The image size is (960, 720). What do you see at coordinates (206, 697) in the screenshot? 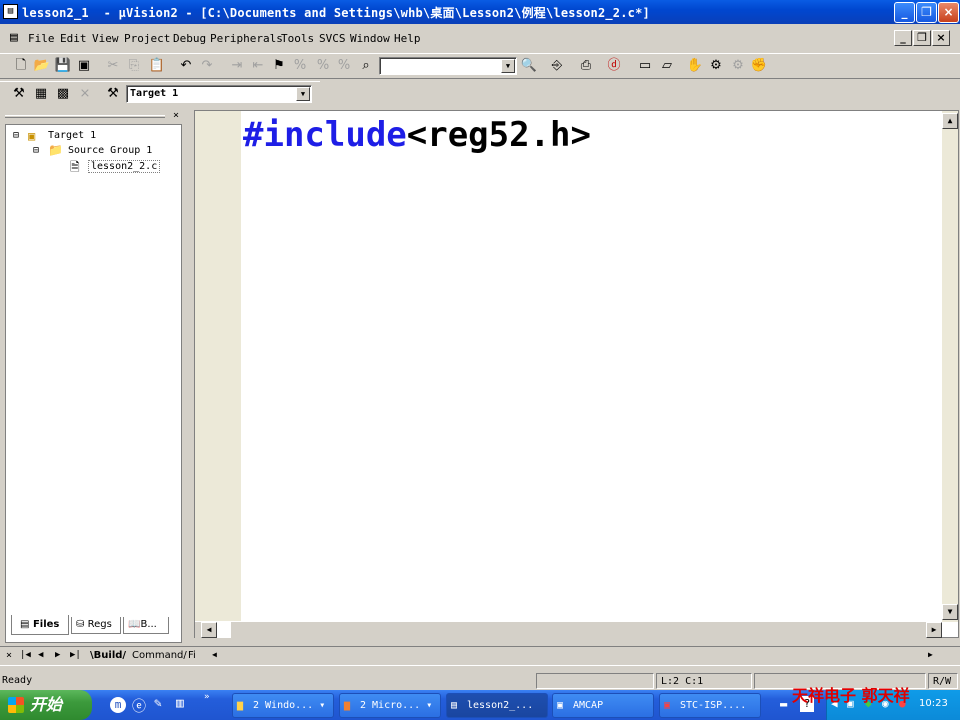
I see `quicklaunch-more-icon: »` at bounding box center [206, 697].